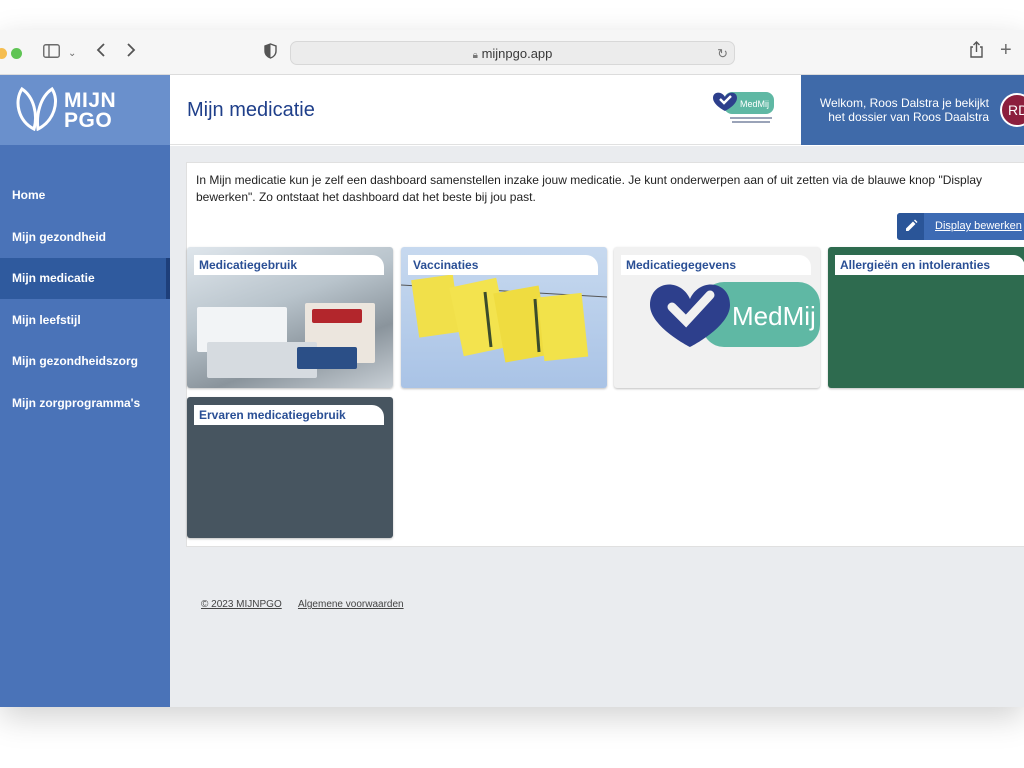  Describe the element at coordinates (85, 361) in the screenshot. I see `sidebar-item-mijn-gezondheidszorg: Mijn gezondheidszorg` at that location.